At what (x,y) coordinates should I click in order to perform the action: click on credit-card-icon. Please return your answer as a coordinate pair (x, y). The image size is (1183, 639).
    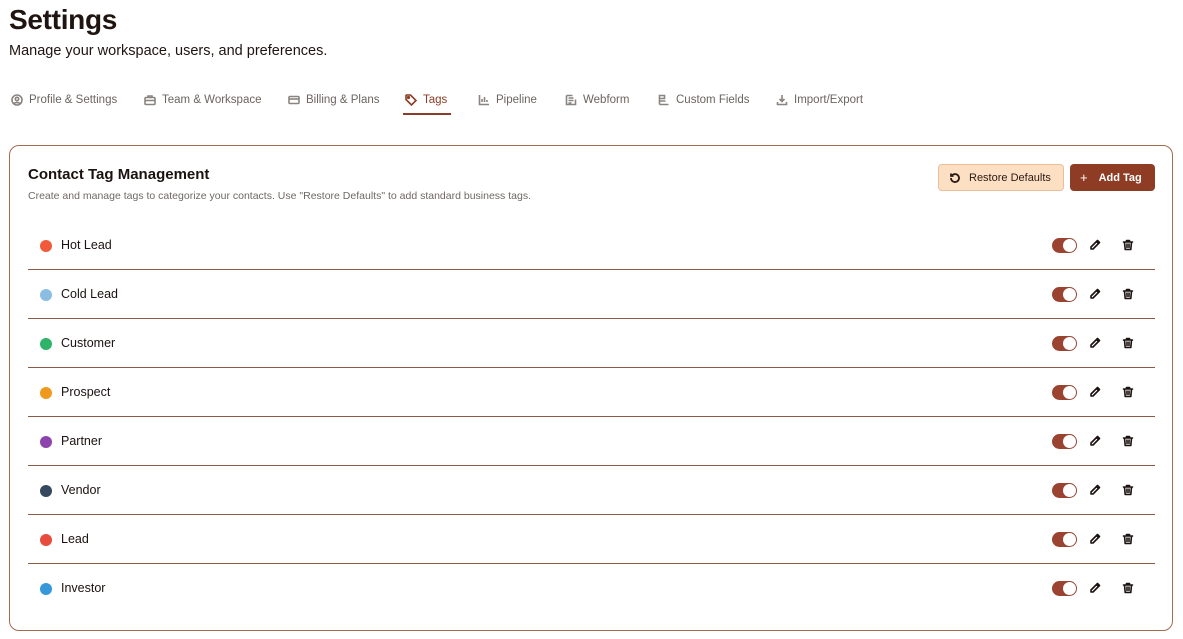
    Looking at the image, I should click on (294, 99).